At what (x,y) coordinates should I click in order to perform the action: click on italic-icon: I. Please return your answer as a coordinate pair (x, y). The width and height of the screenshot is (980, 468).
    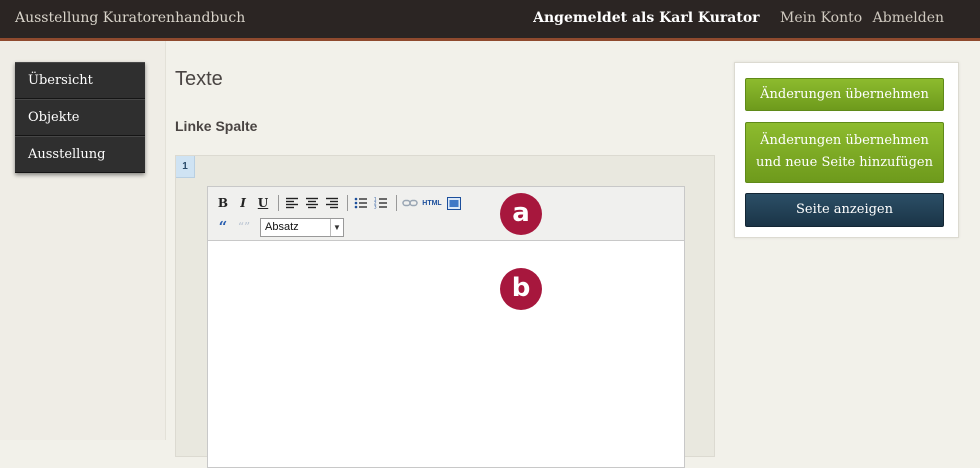
    Looking at the image, I should click on (243, 203).